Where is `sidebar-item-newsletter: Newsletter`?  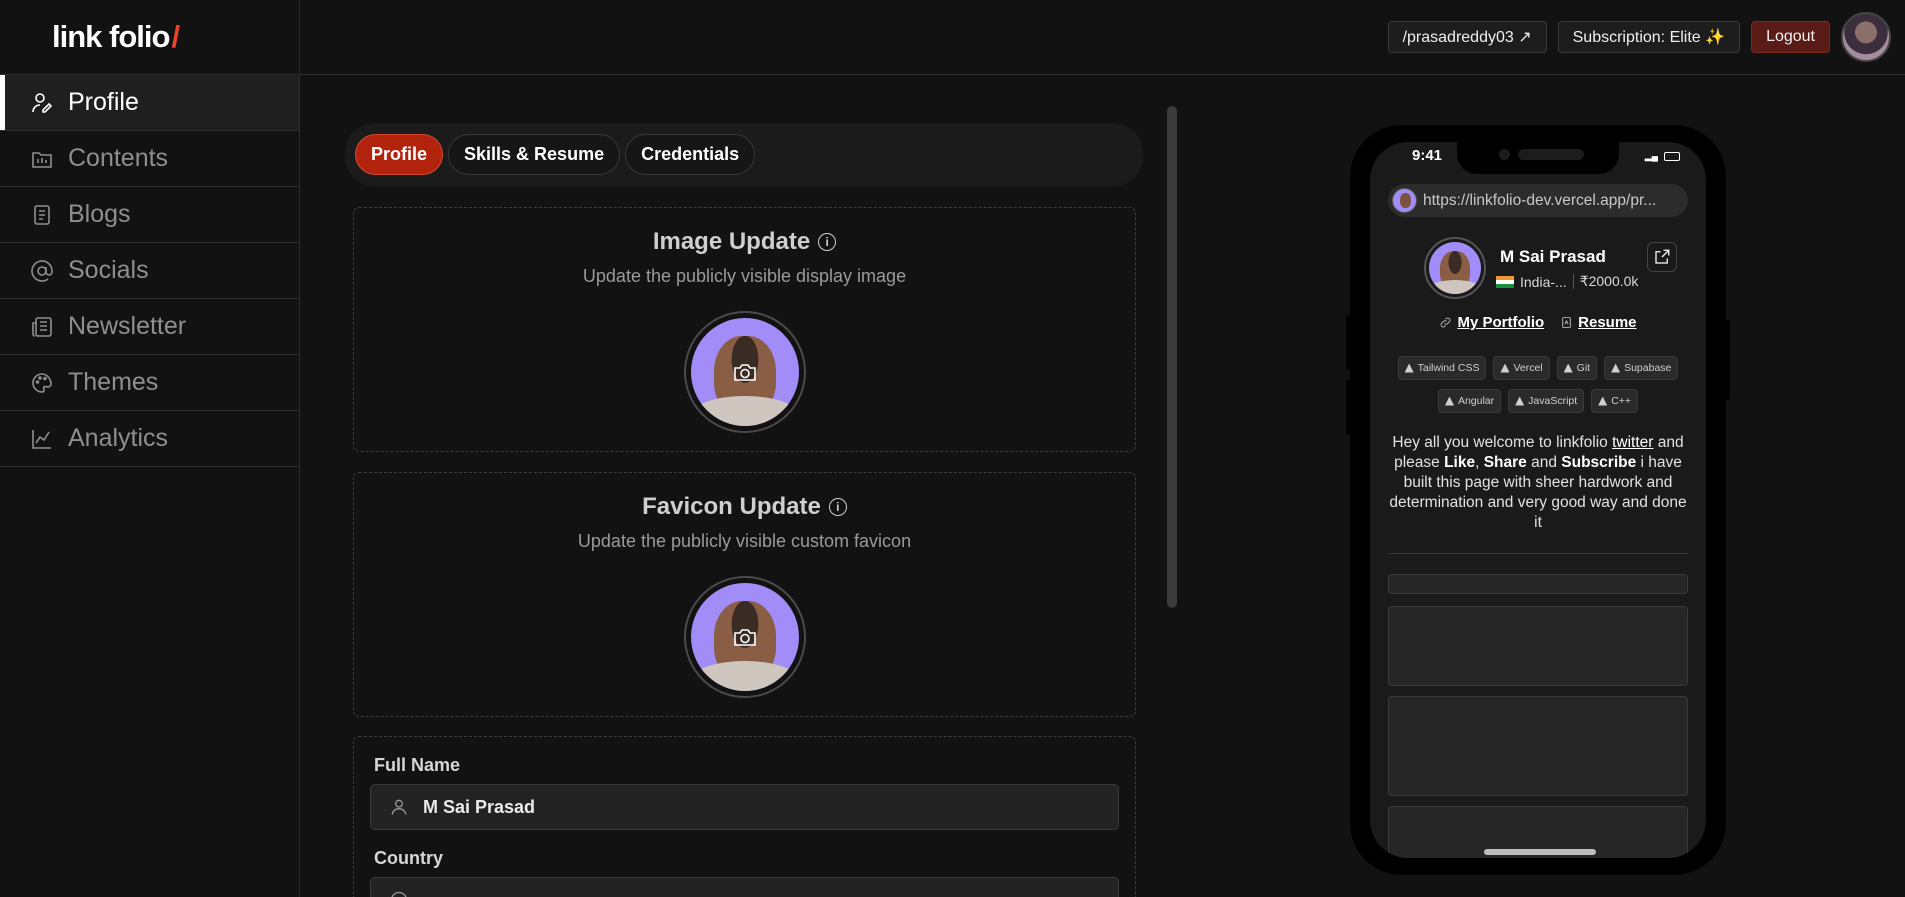
sidebar-item-newsletter: Newsletter is located at coordinates (149, 327).